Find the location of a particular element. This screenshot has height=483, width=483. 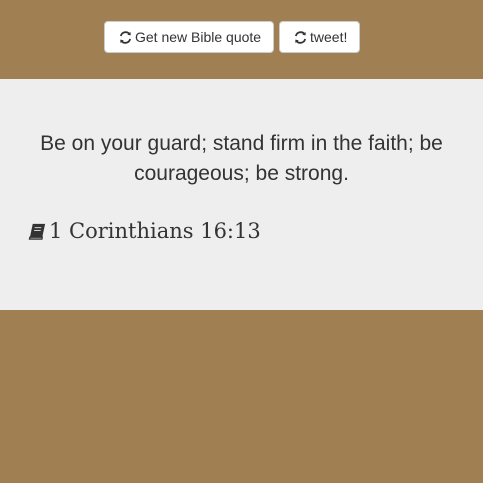

quote-source: 1 Corinthians 16:13 is located at coordinates (144, 231).